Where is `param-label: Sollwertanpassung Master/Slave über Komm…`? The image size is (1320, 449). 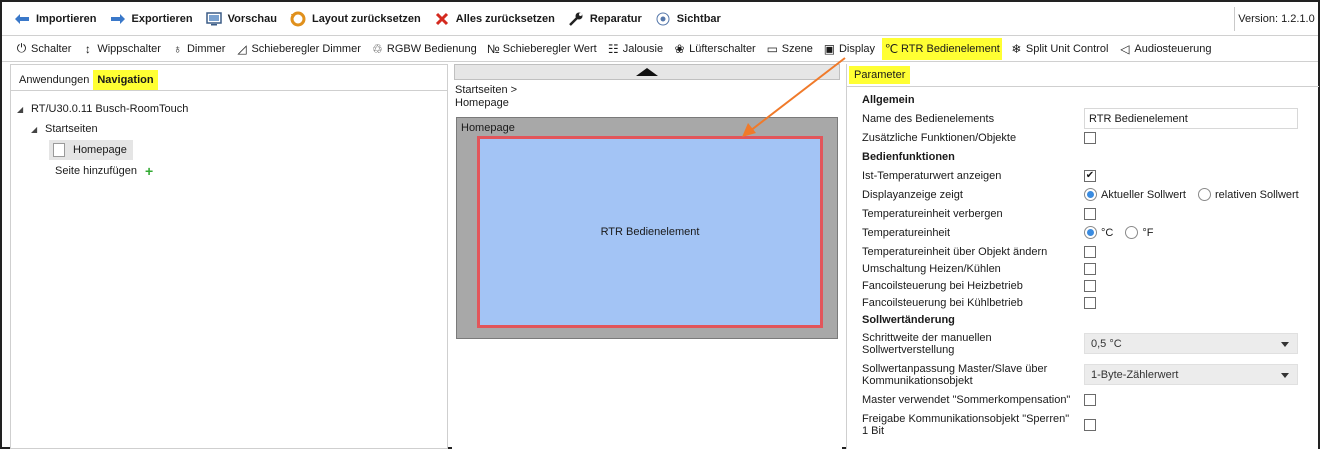 param-label: Sollwertanpassung Master/Slave über Komm… is located at coordinates (955, 374).